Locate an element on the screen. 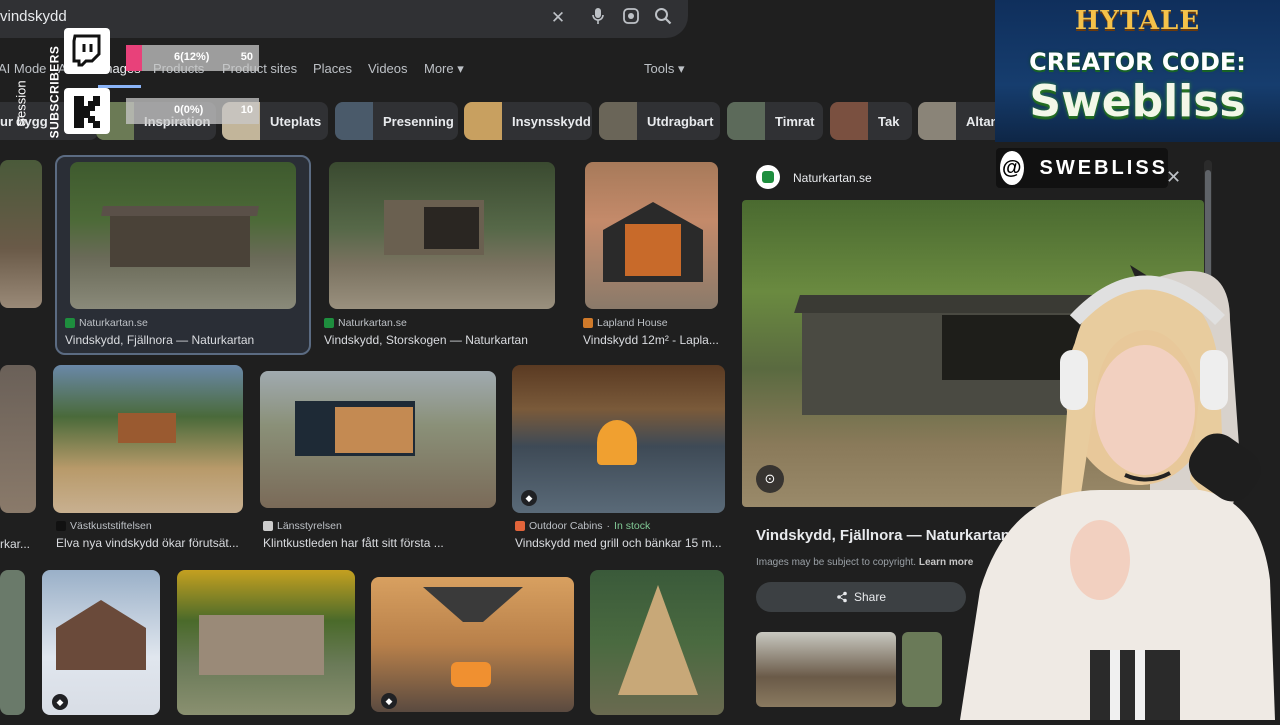 This screenshot has height=725, width=1280. result-title: Vindskydd, Storskogen — Naturkartan is located at coordinates (444, 340).